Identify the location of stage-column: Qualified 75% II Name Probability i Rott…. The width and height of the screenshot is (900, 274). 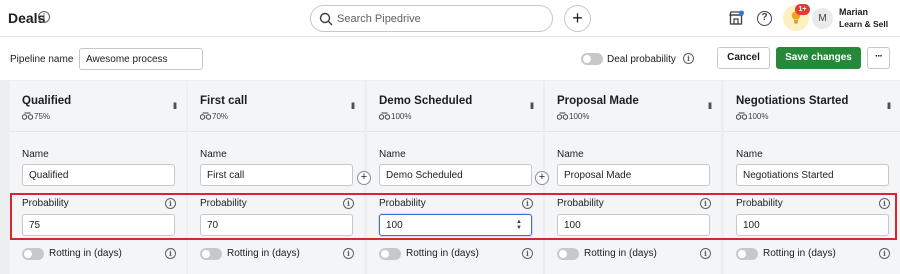
(98, 177).